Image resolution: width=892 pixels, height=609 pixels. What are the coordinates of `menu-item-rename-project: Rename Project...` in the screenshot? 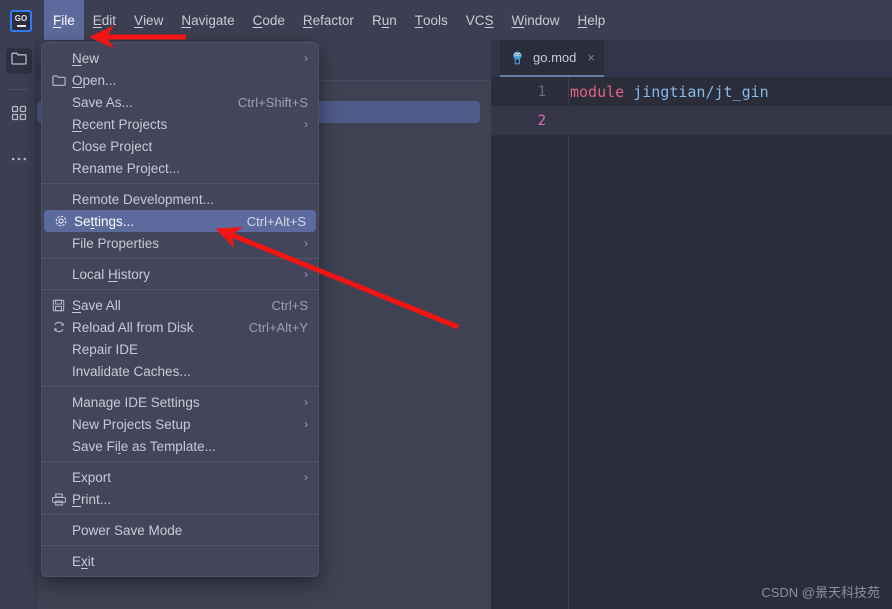 It's located at (180, 168).